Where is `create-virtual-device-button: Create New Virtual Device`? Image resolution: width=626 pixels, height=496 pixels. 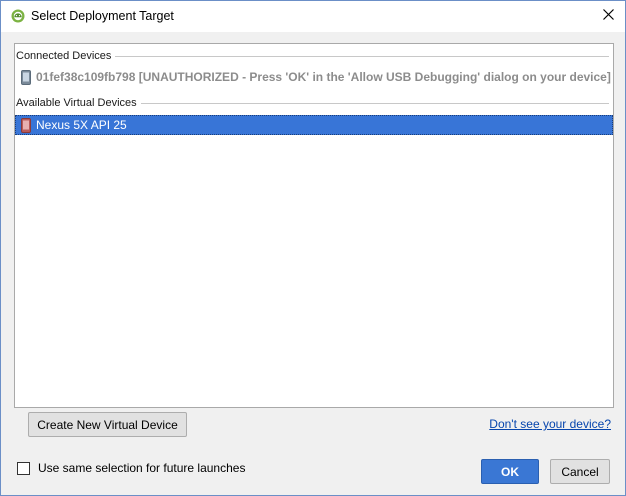 create-virtual-device-button: Create New Virtual Device is located at coordinates (107, 424).